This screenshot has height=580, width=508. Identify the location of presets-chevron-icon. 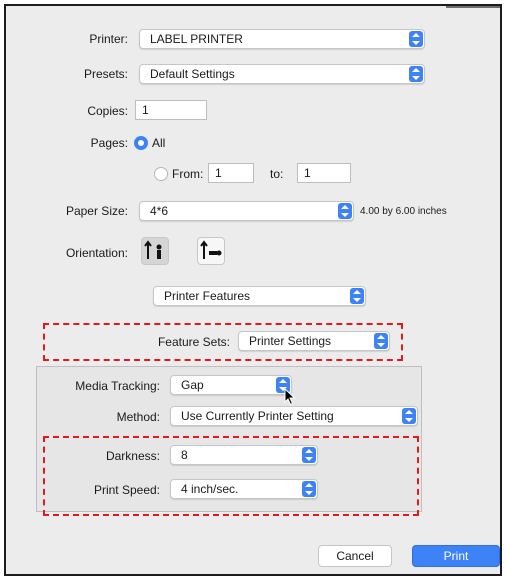
(416, 74).